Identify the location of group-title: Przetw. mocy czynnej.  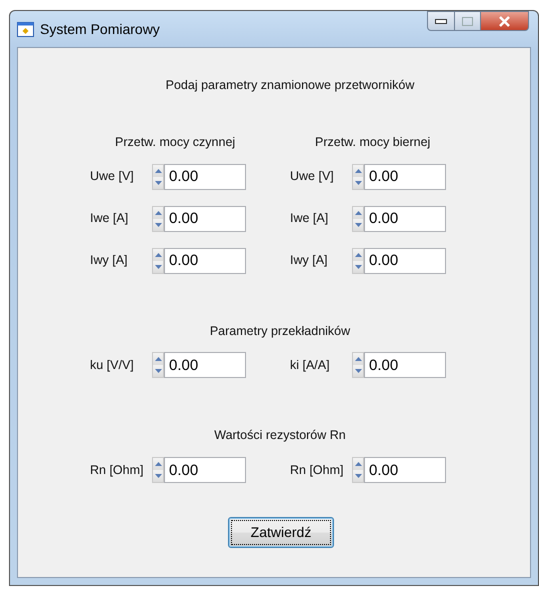
(175, 142).